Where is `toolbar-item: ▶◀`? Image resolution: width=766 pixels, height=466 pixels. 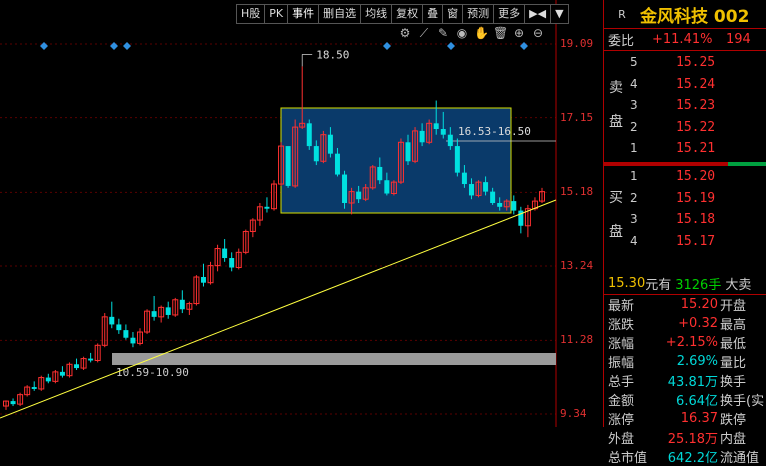
toolbar-item: ▶◀ is located at coordinates (538, 14).